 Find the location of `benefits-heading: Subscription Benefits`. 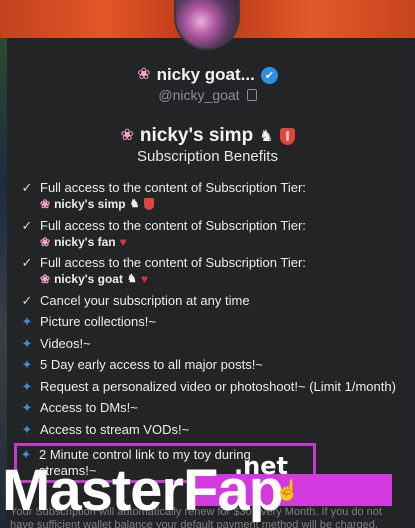

benefits-heading: Subscription Benefits is located at coordinates (207, 156).